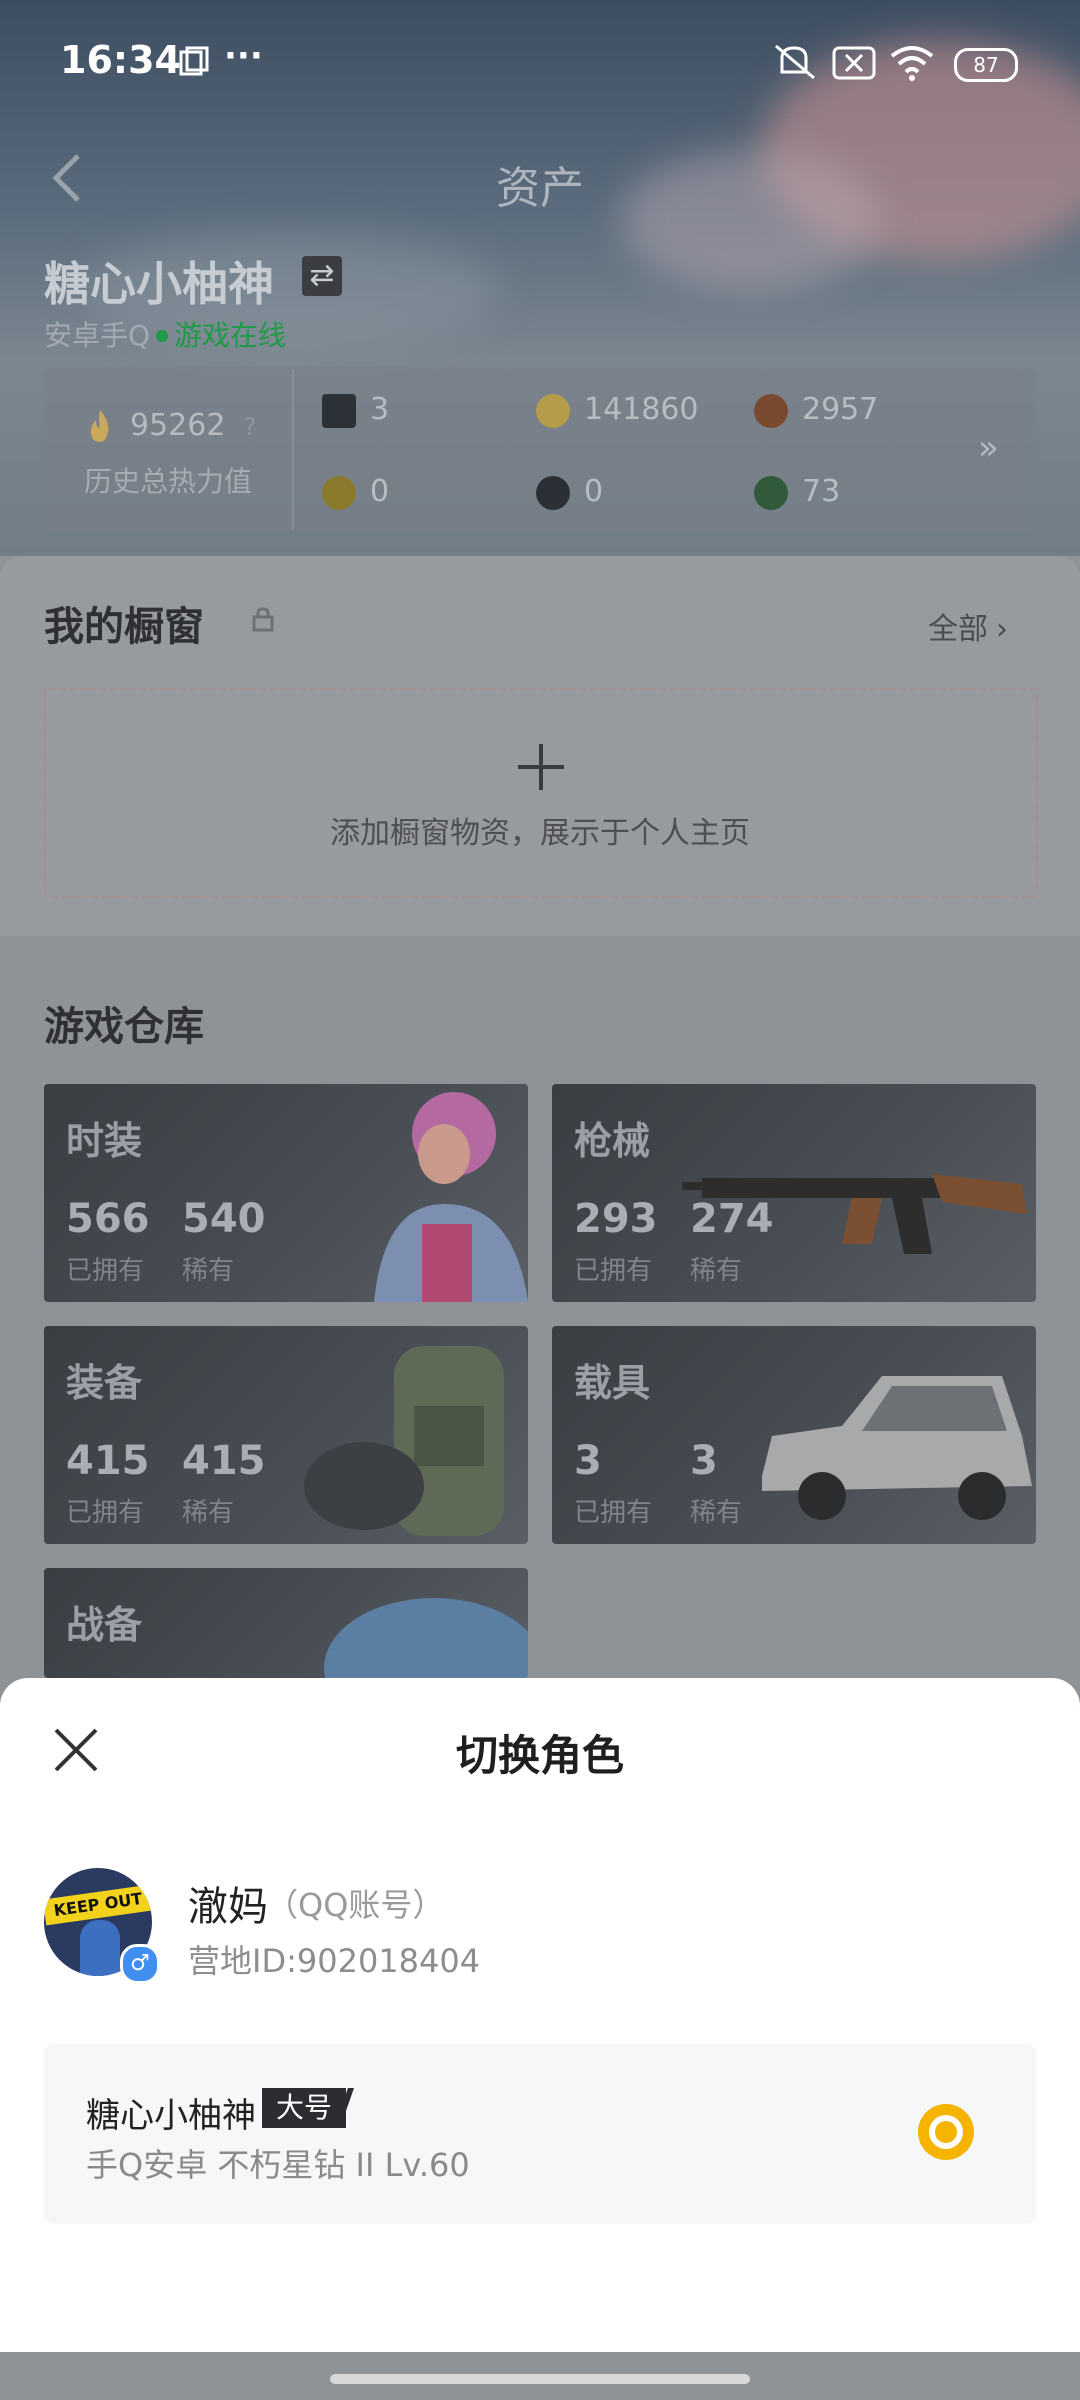 The height and width of the screenshot is (2400, 1080). I want to click on category-tile-vehicles: 载具 3 3 已拥有 稀有, so click(794, 1435).